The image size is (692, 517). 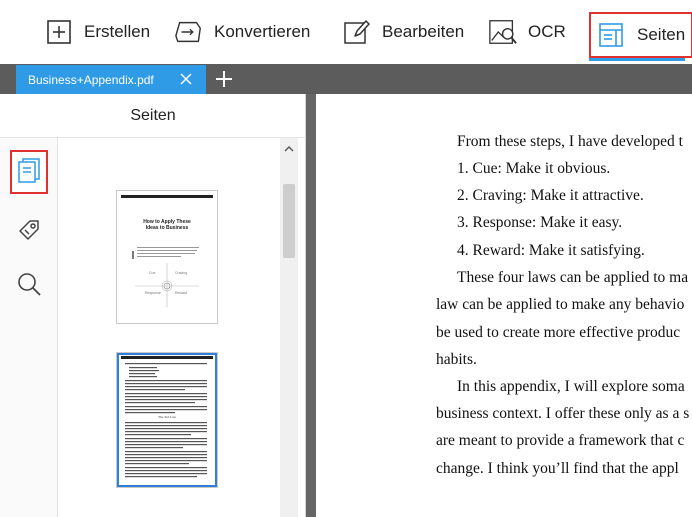 I want to click on convert-icon, so click(x=189, y=32).